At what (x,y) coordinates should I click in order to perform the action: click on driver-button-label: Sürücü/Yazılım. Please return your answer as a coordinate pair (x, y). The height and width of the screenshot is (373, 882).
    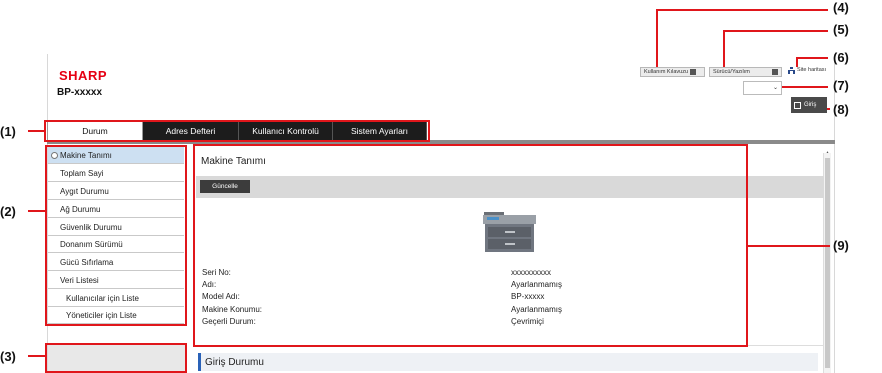
    Looking at the image, I should click on (731, 72).